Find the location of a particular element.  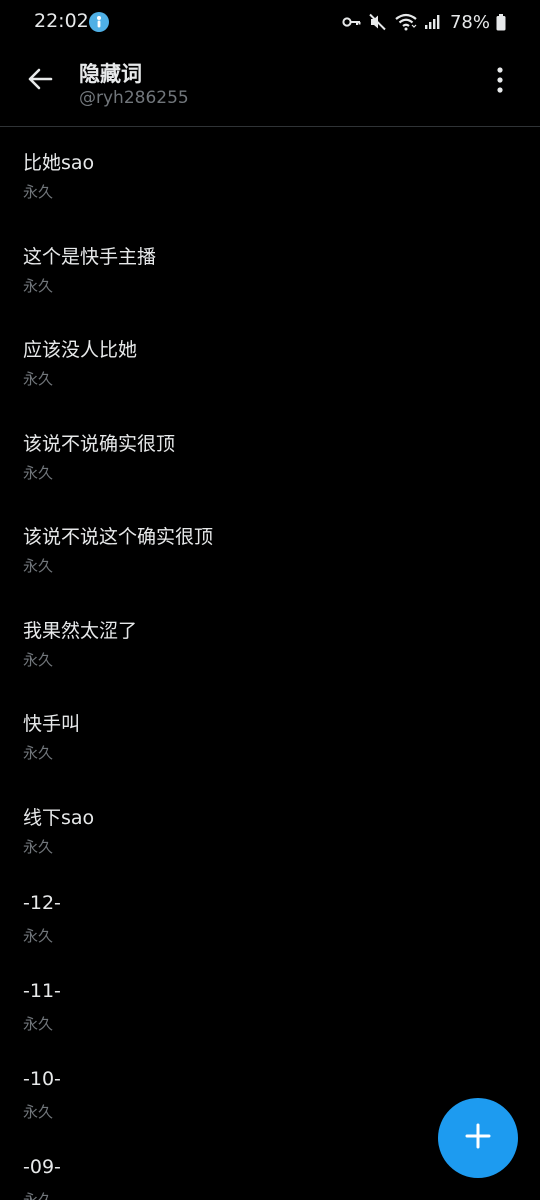

muted-word-item: 该说不说确实很顶 永久 is located at coordinates (270, 452).